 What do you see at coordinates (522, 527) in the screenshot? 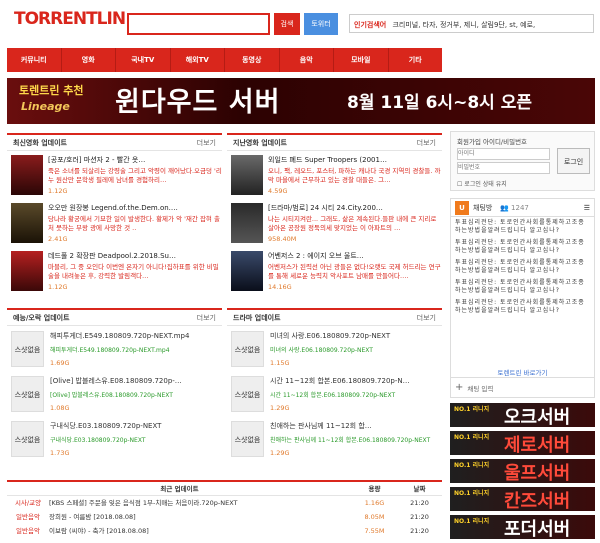
I see `ad-banner: NO.1 리니지 포더서버` at bounding box center [522, 527].